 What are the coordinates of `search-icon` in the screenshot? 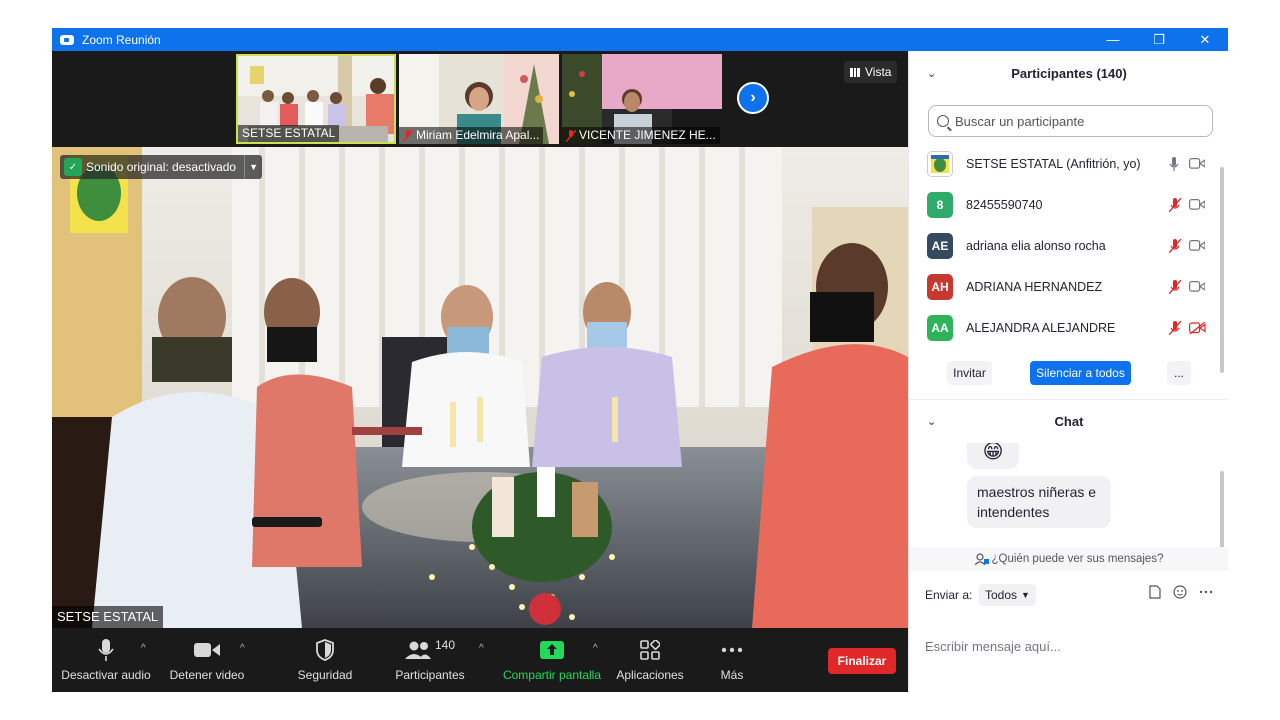 It's located at (943, 121).